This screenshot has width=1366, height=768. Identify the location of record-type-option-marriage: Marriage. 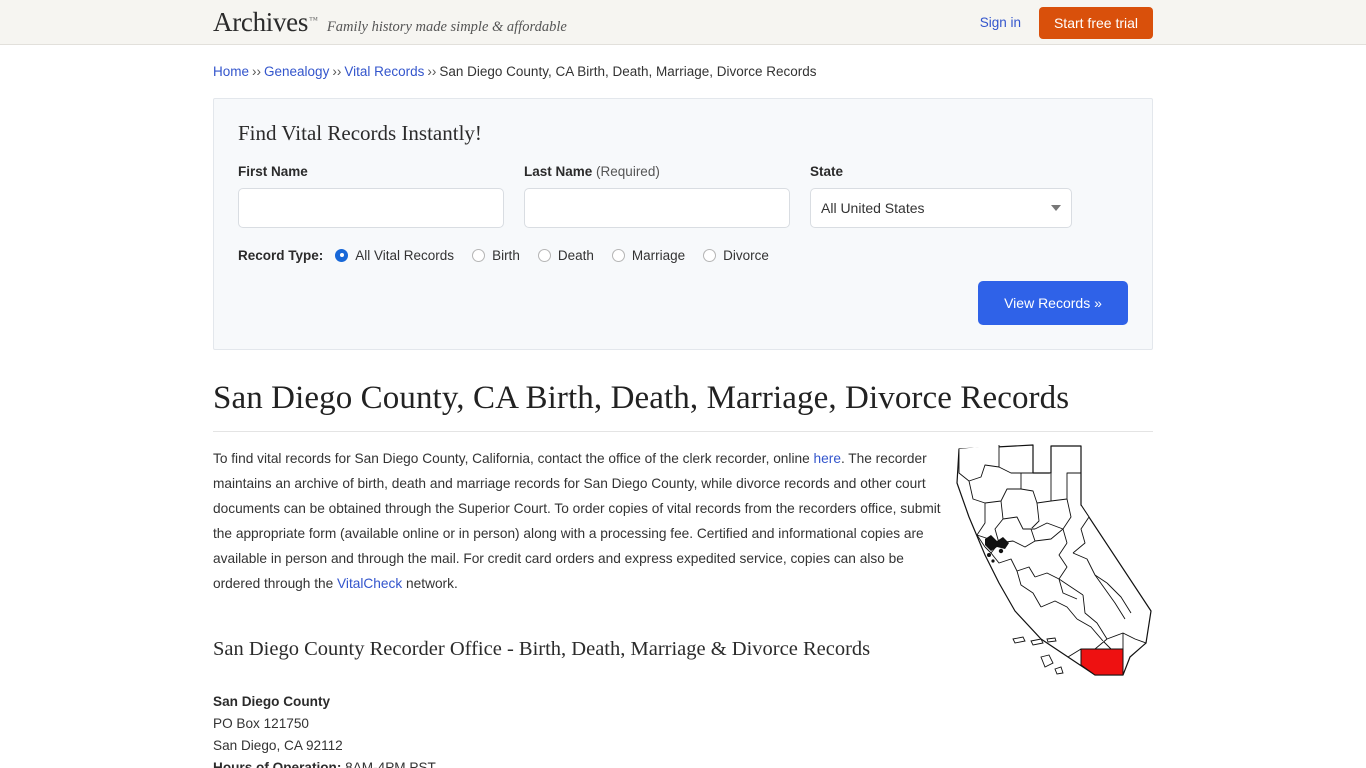
(648, 255).